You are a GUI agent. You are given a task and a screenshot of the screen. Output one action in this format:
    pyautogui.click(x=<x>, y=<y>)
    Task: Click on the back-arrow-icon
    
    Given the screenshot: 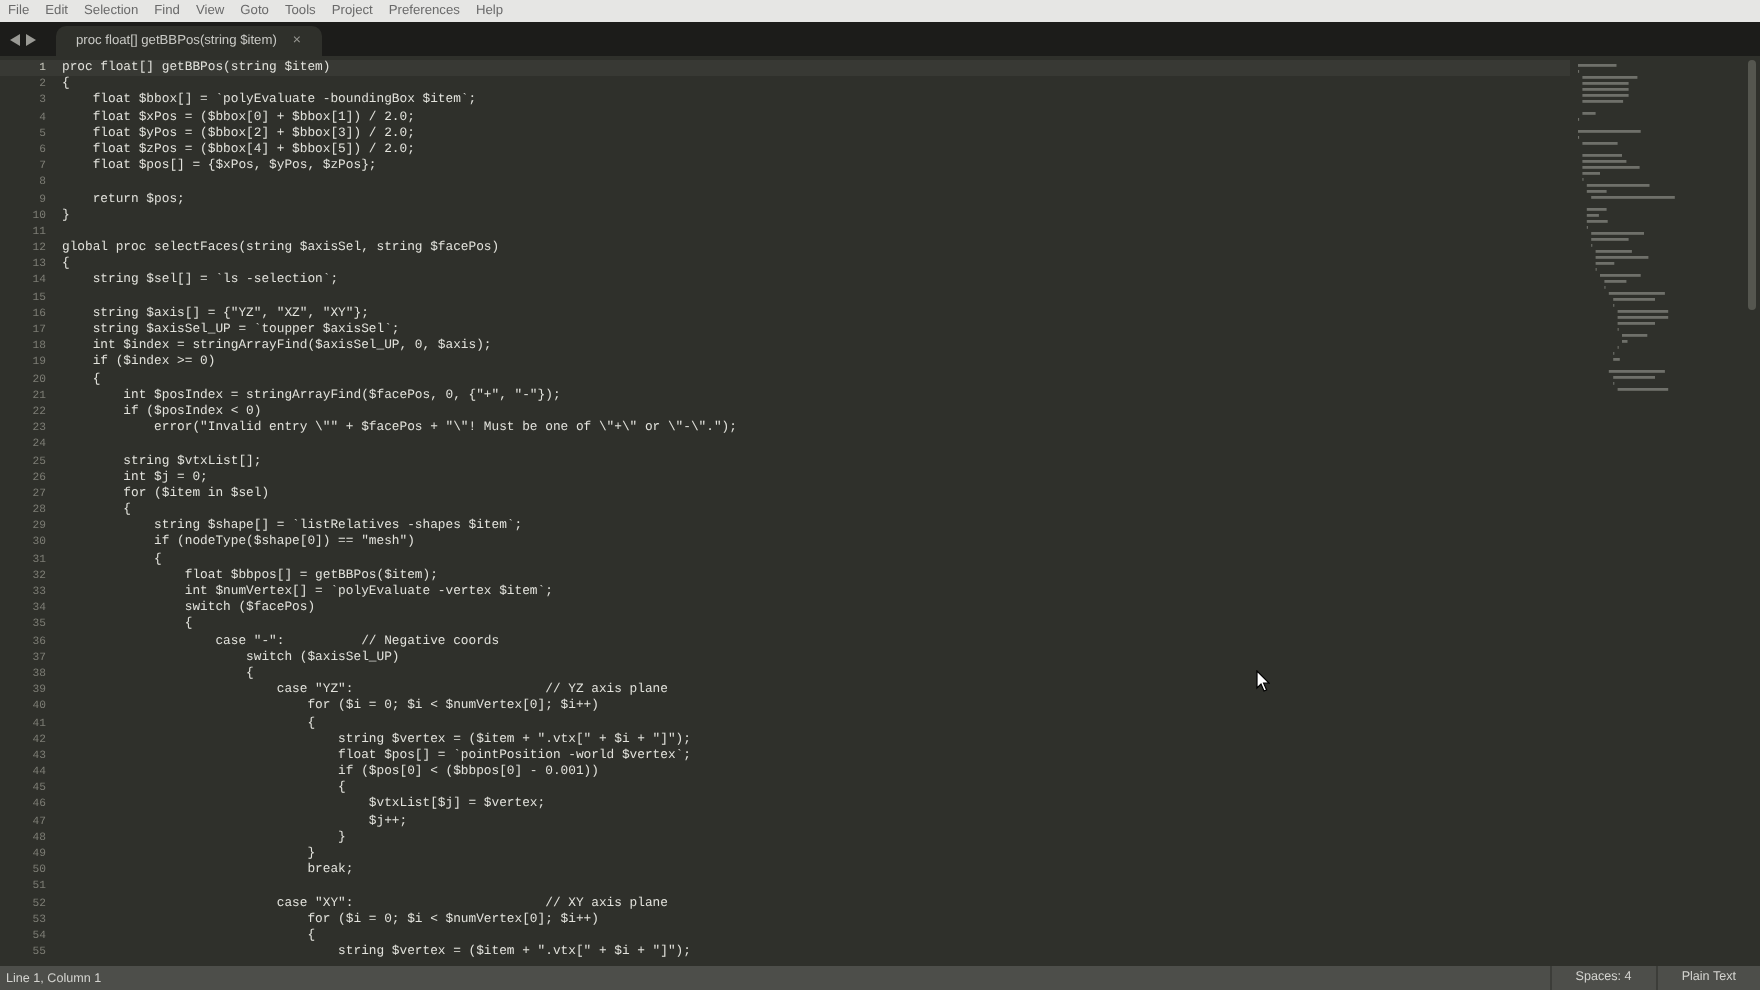 What is the action you would take?
    pyautogui.click(x=15, y=39)
    